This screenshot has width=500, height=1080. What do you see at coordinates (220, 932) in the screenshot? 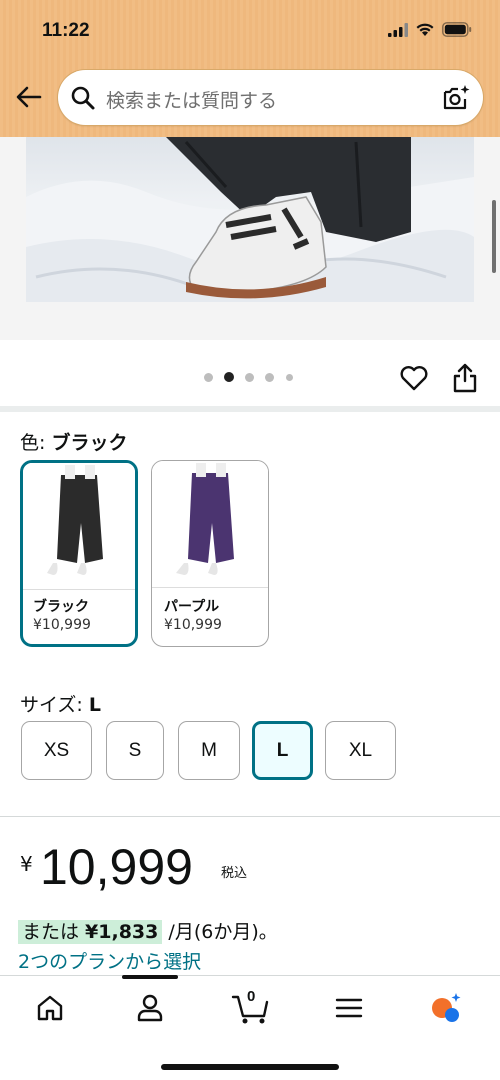
I see `installment-suffix: /月(6か月)。` at bounding box center [220, 932].